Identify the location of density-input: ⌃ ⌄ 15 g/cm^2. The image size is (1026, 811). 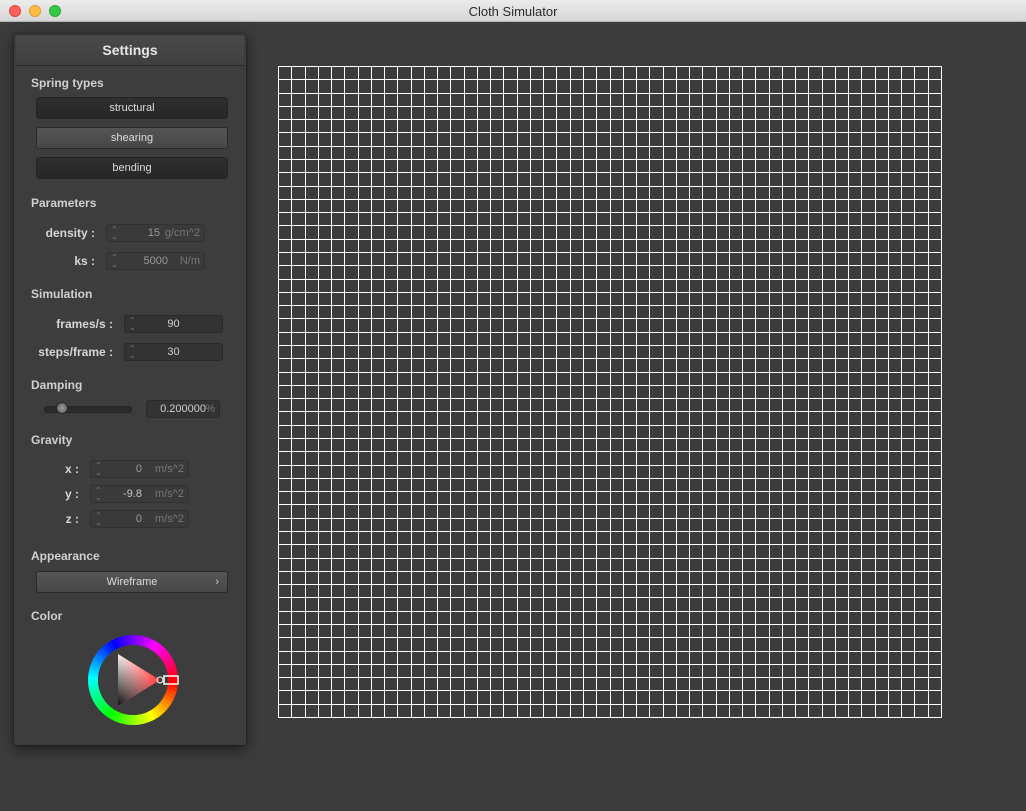
(155, 233).